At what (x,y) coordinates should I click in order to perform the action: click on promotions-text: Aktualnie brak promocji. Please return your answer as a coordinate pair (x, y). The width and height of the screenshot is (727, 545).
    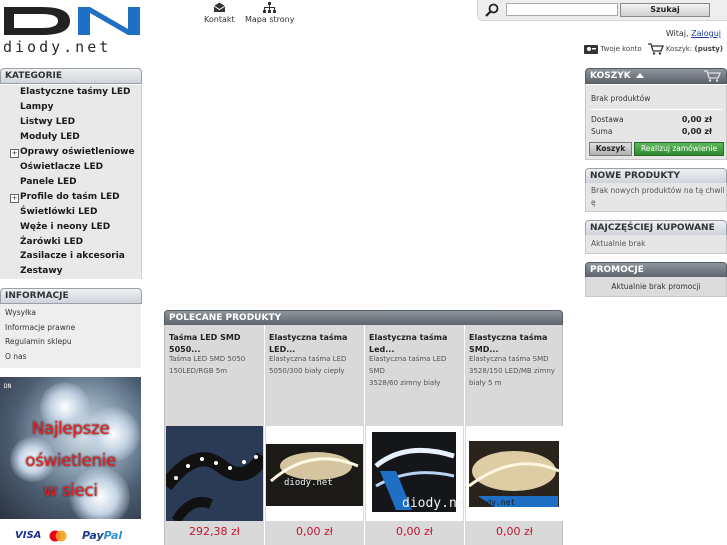
    Looking at the image, I should click on (656, 286).